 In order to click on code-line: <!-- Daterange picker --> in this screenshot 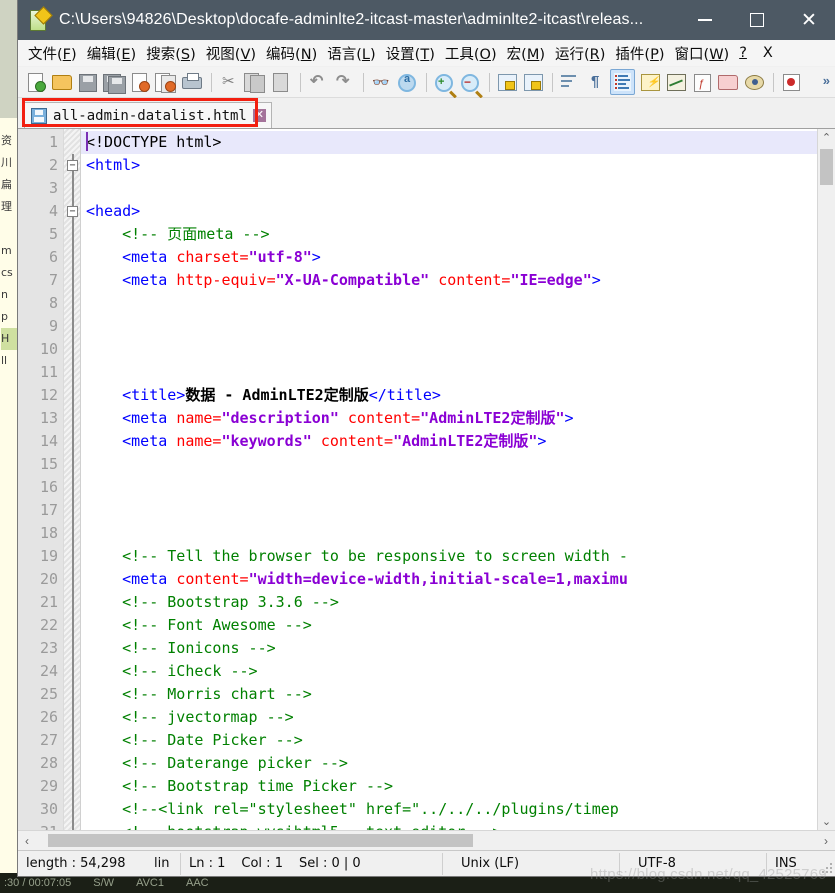, I will do `click(449, 763)`.